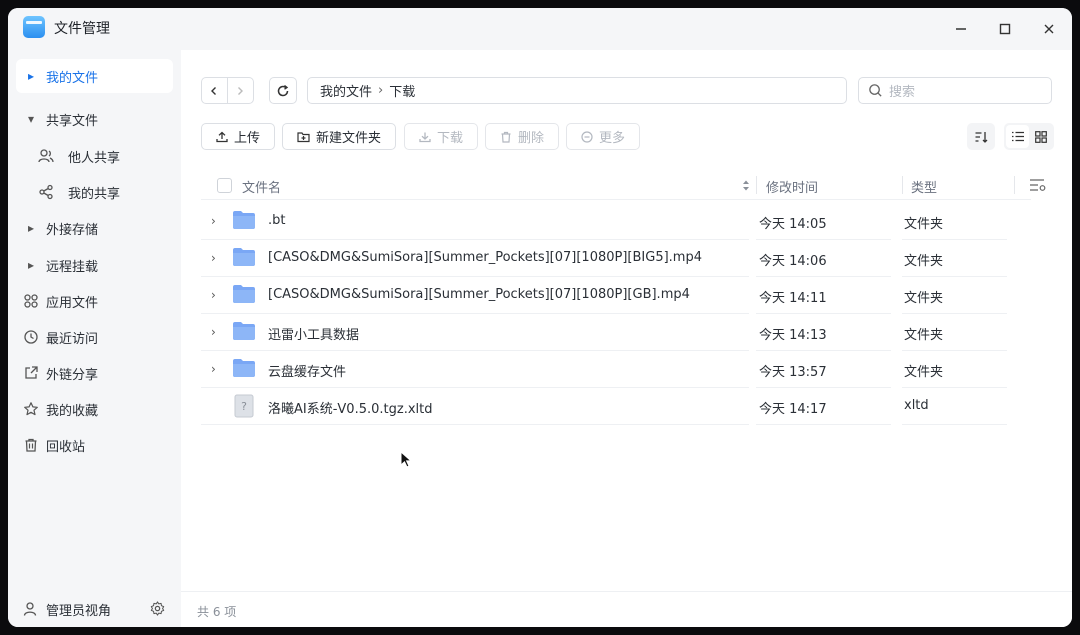 Image resolution: width=1080 pixels, height=635 pixels. What do you see at coordinates (955, 90) in the screenshot?
I see `search-input: 搜索` at bounding box center [955, 90].